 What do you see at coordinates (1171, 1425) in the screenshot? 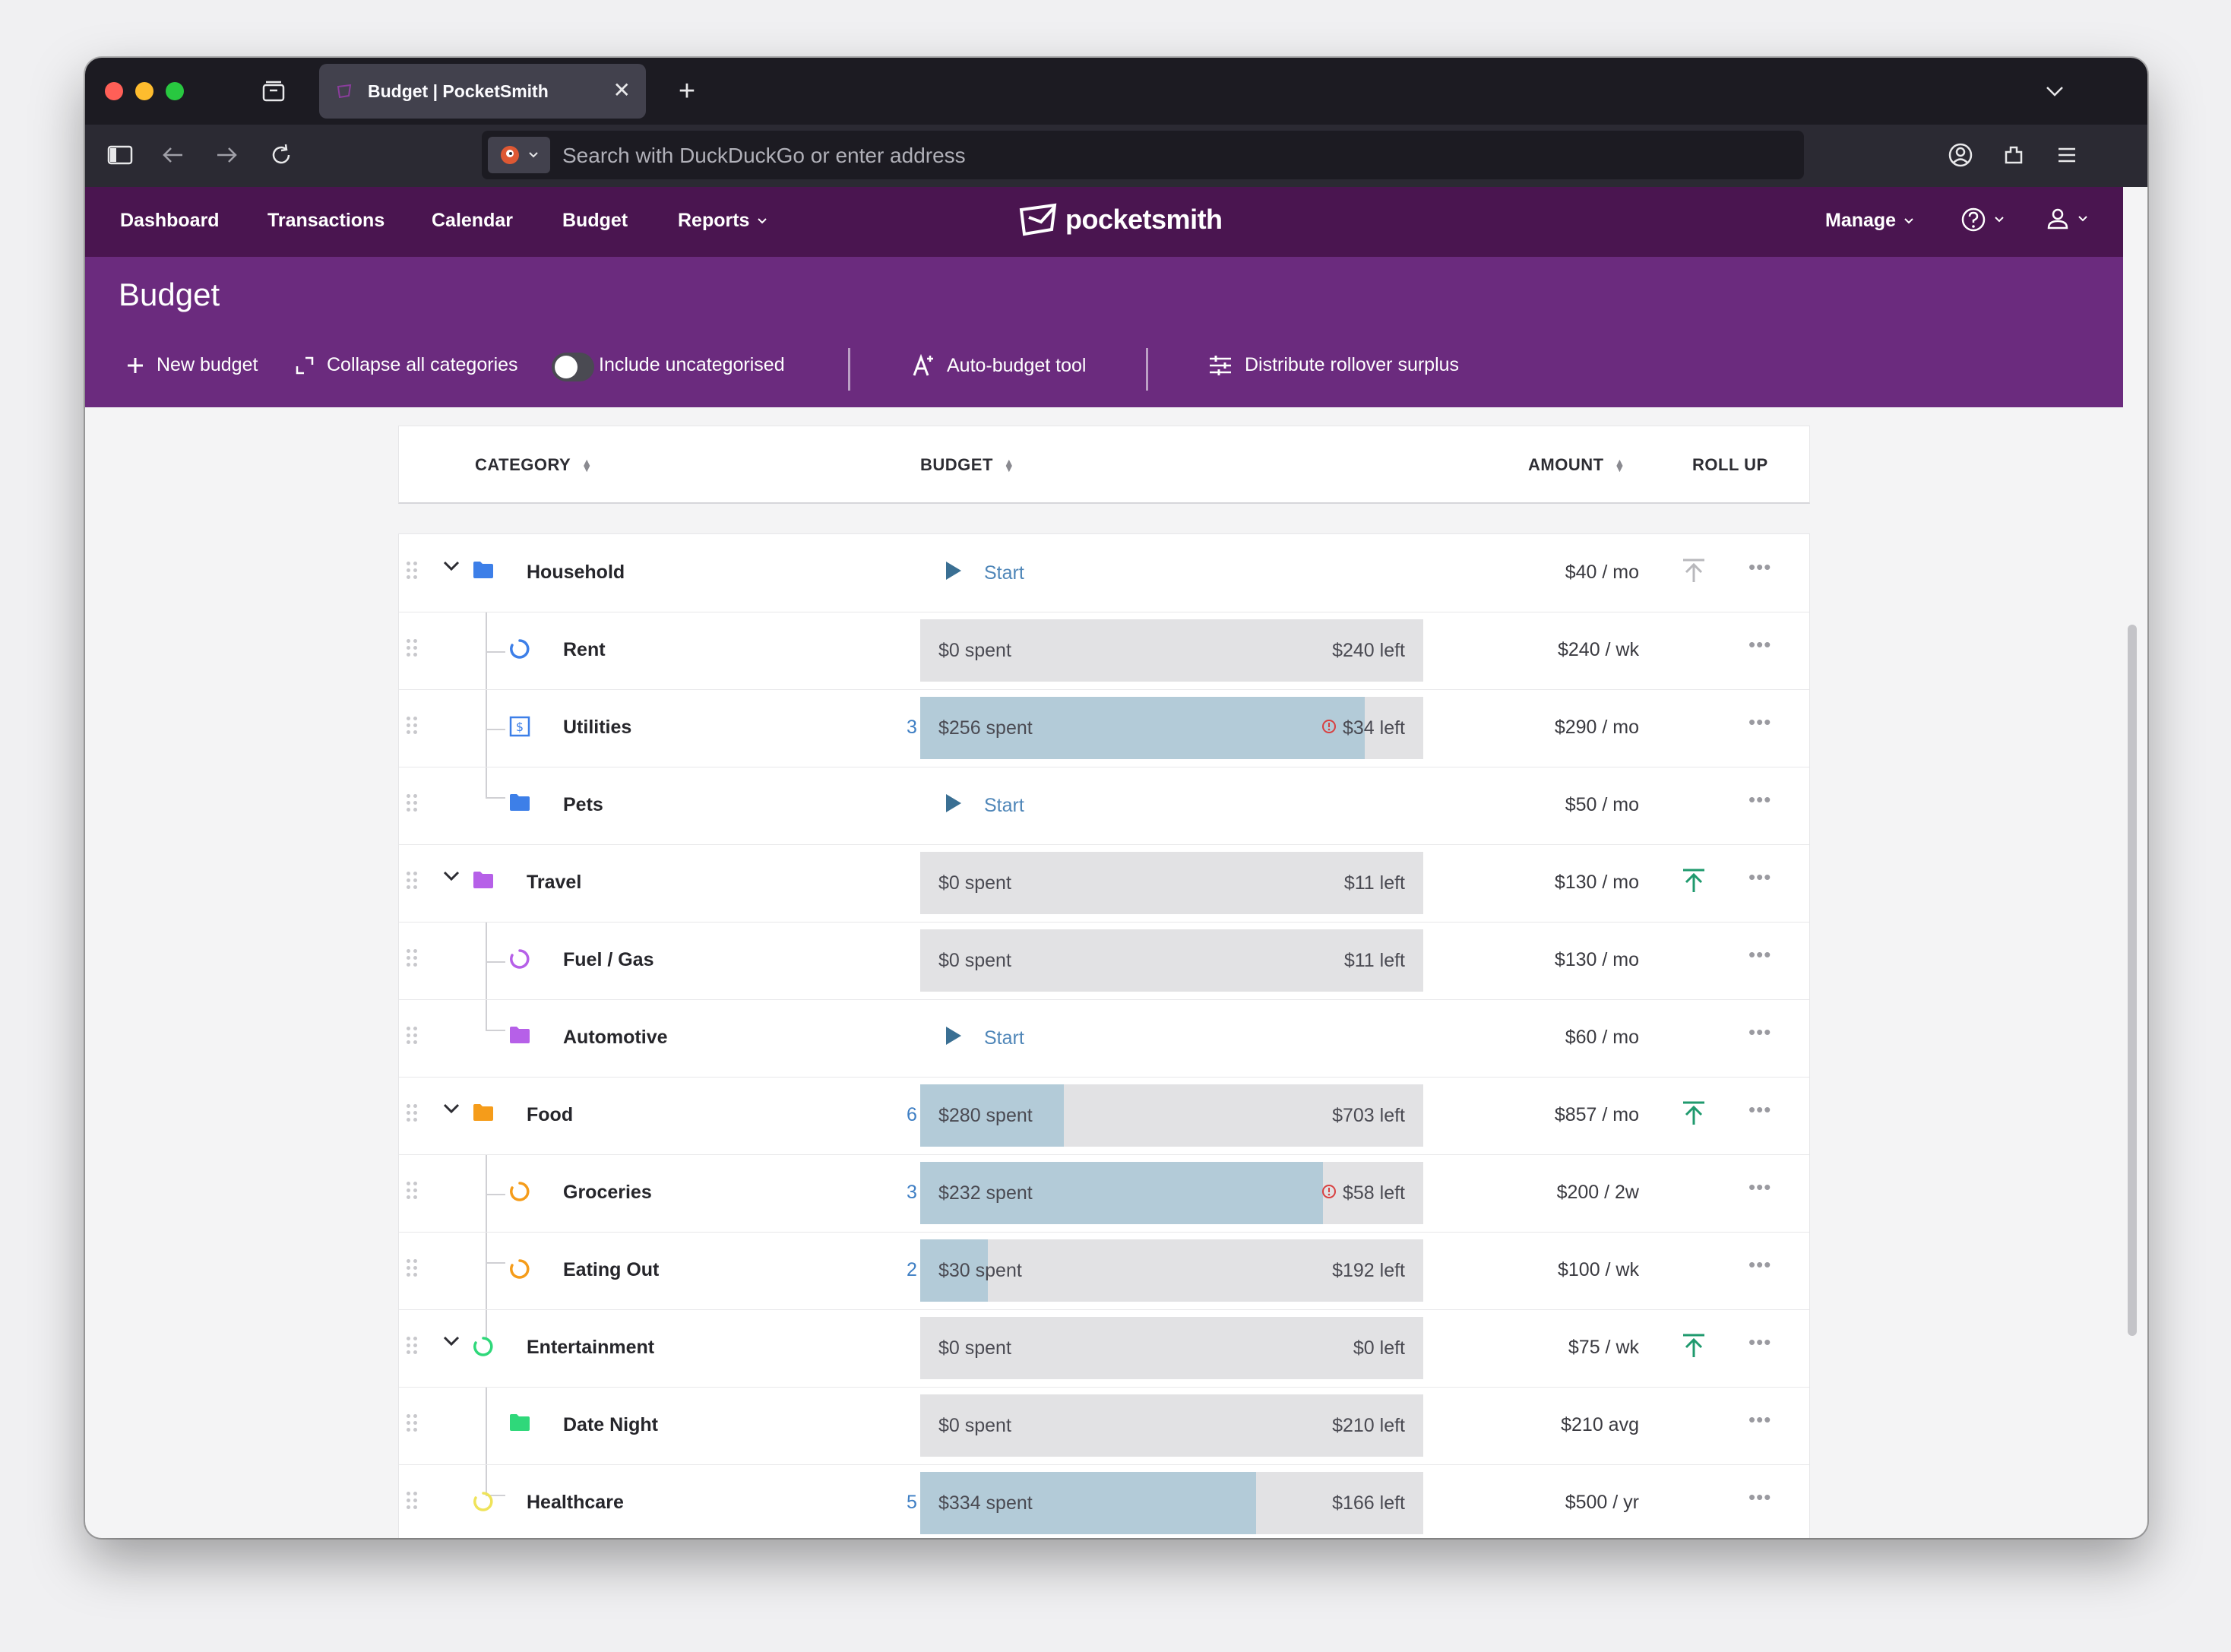
I see `budget-progress-bar: $0 spent $210 left` at bounding box center [1171, 1425].